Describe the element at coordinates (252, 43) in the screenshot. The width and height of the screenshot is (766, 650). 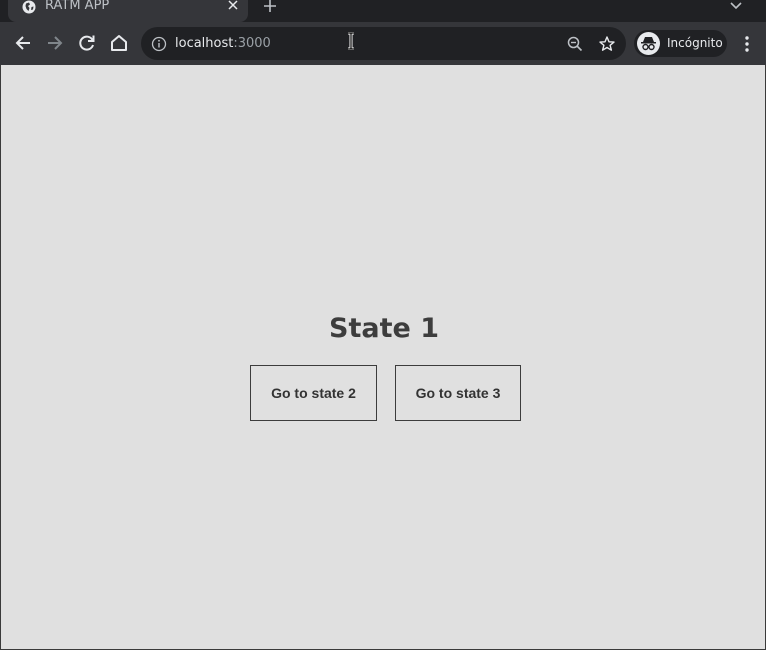
I see `url-port: :3000` at that location.